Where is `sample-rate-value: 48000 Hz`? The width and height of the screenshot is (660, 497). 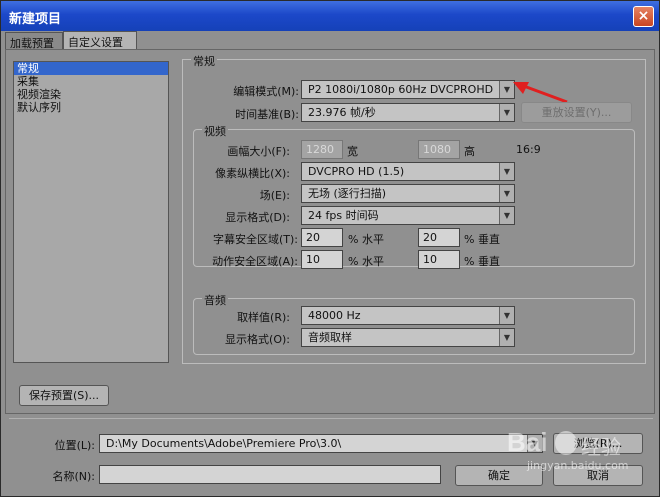
sample-rate-value: 48000 Hz is located at coordinates (334, 315).